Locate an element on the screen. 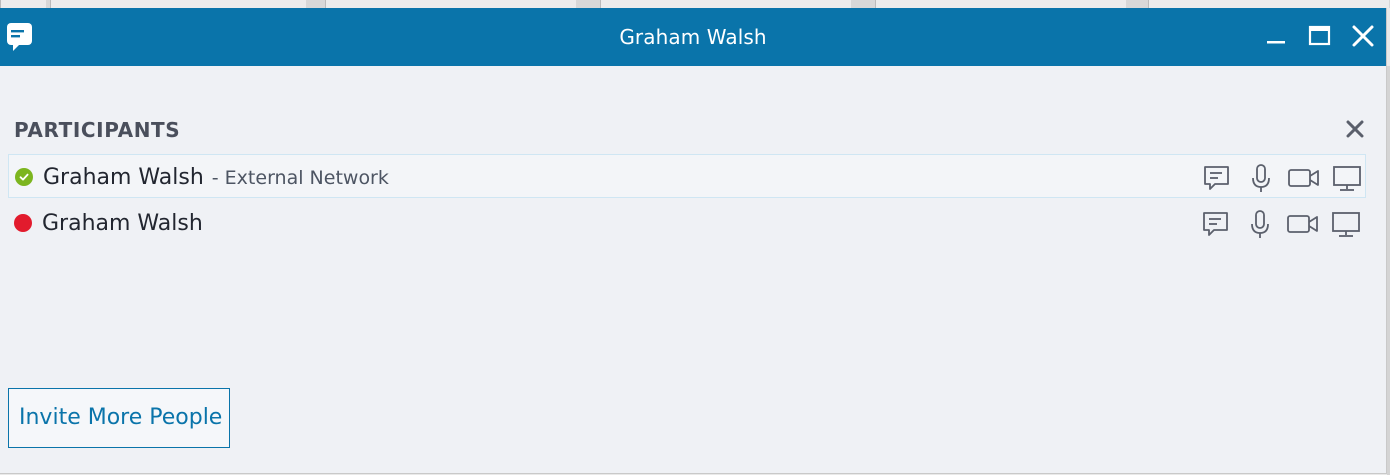 This screenshot has height=475, width=1390. presence-busy-icon is located at coordinates (23, 223).